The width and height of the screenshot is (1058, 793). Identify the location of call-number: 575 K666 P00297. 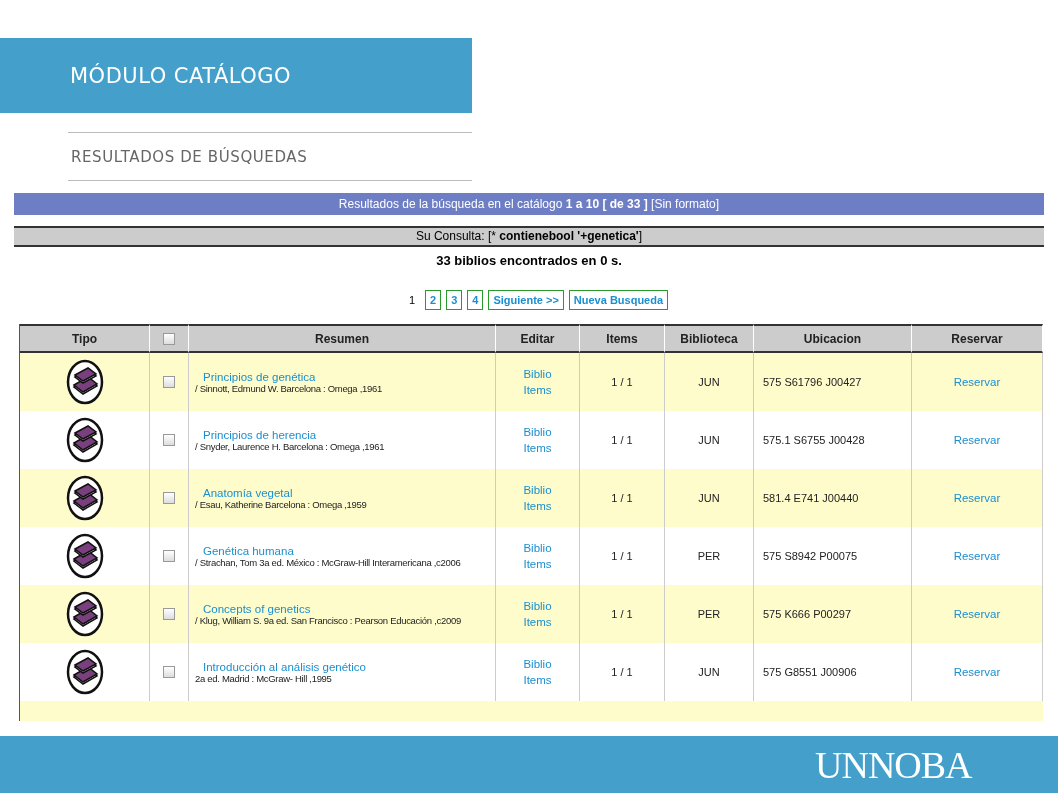
(807, 614).